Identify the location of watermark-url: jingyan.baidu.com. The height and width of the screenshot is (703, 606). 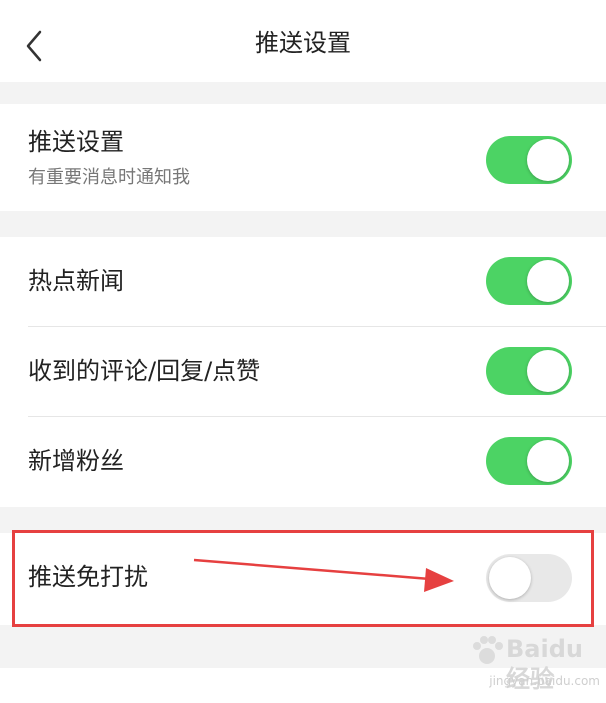
(544, 681).